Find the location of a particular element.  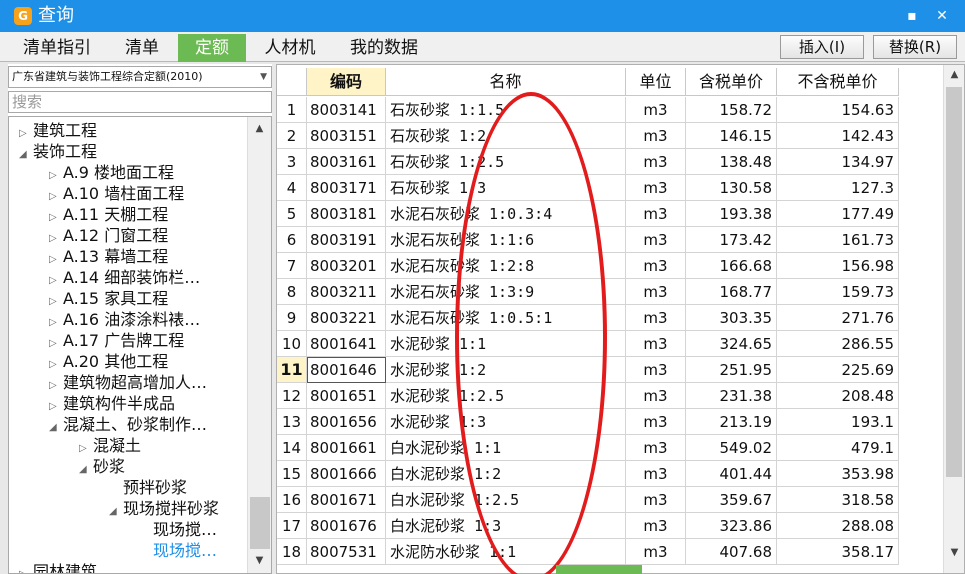

price-without-tax-cell: 288.08 is located at coordinates (838, 526).